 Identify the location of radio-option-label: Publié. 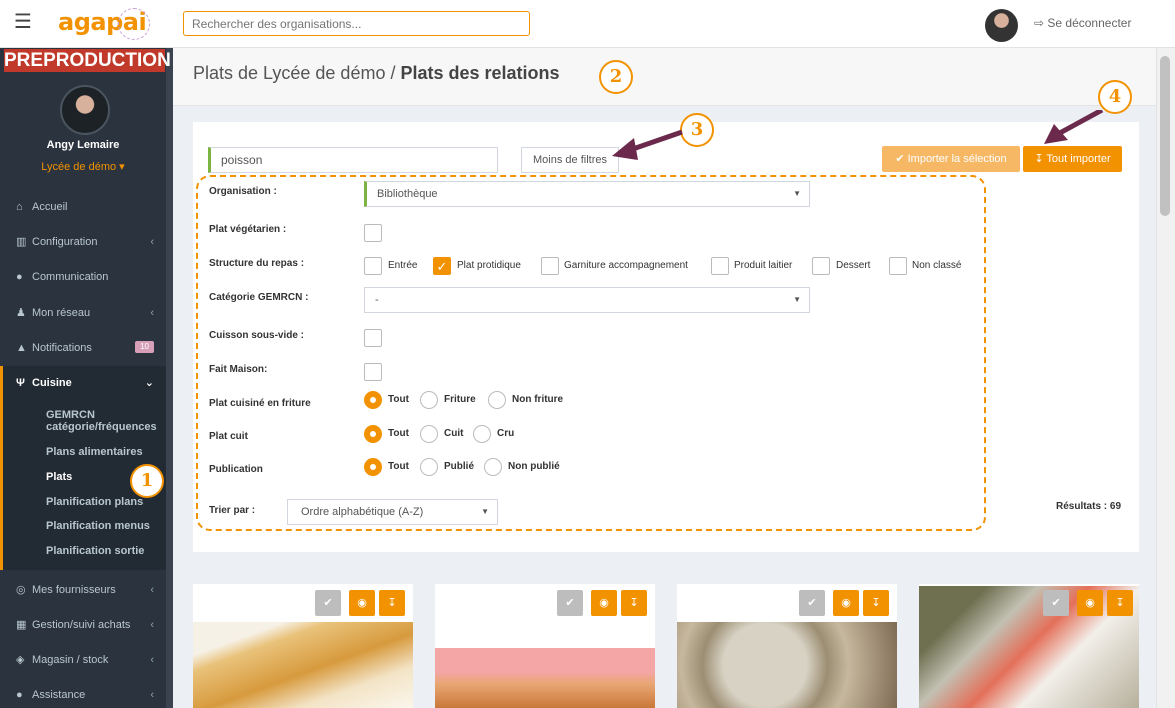
(459, 466).